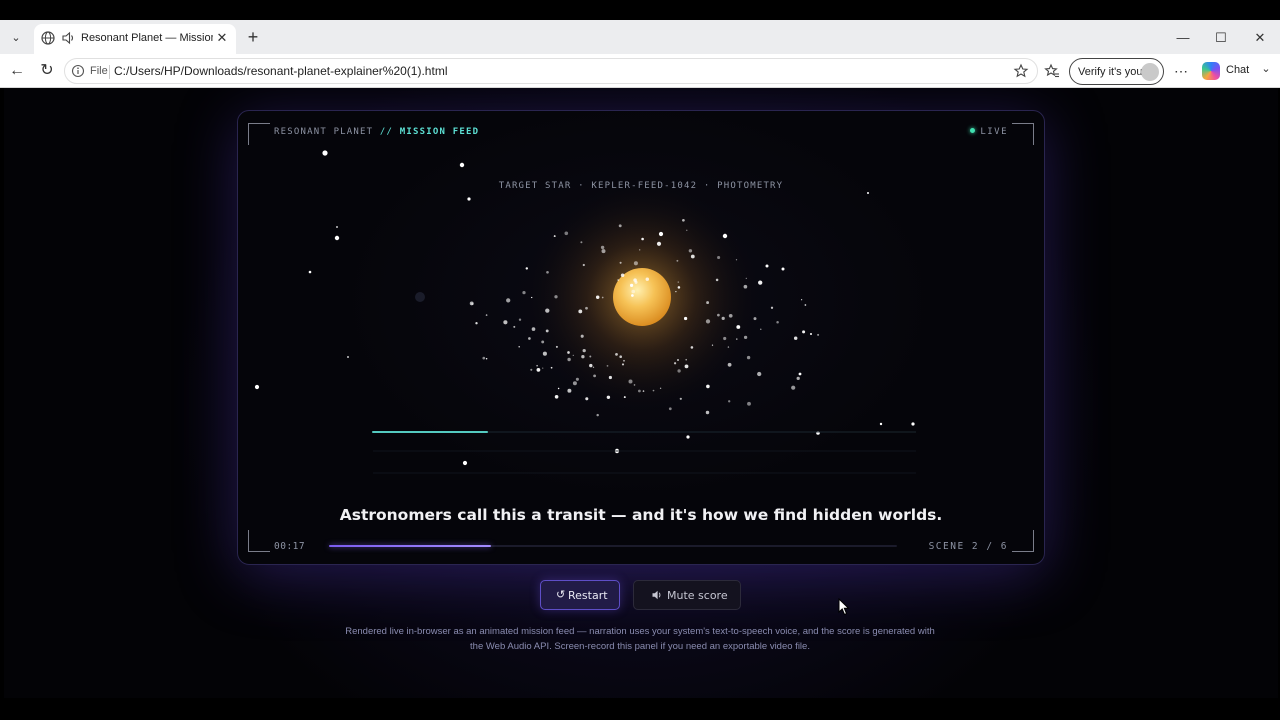  Describe the element at coordinates (253, 38) in the screenshot. I see `new-tab-button: +` at that location.